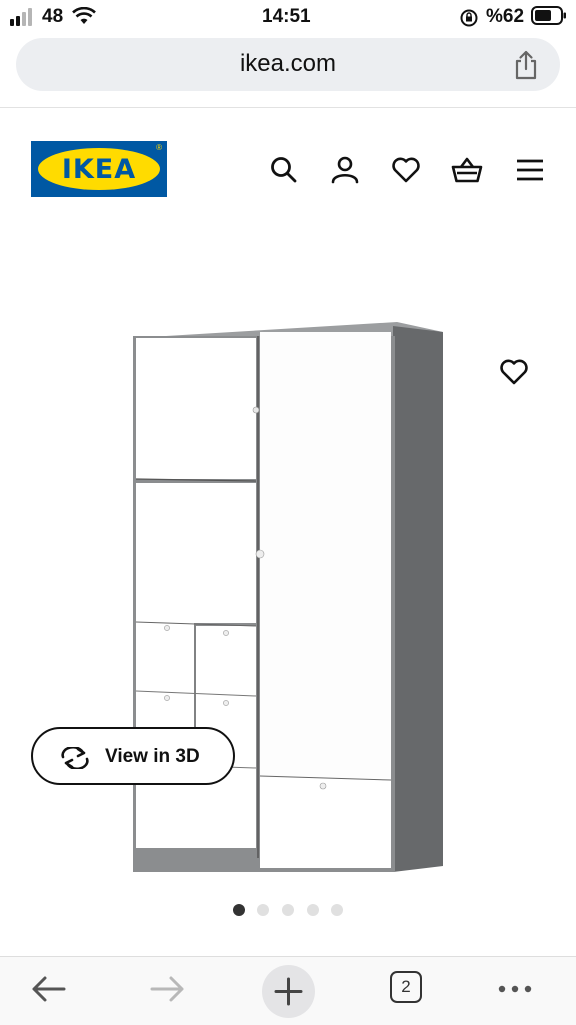 This screenshot has width=576, height=1025. I want to click on signal-icon, so click(21, 17).